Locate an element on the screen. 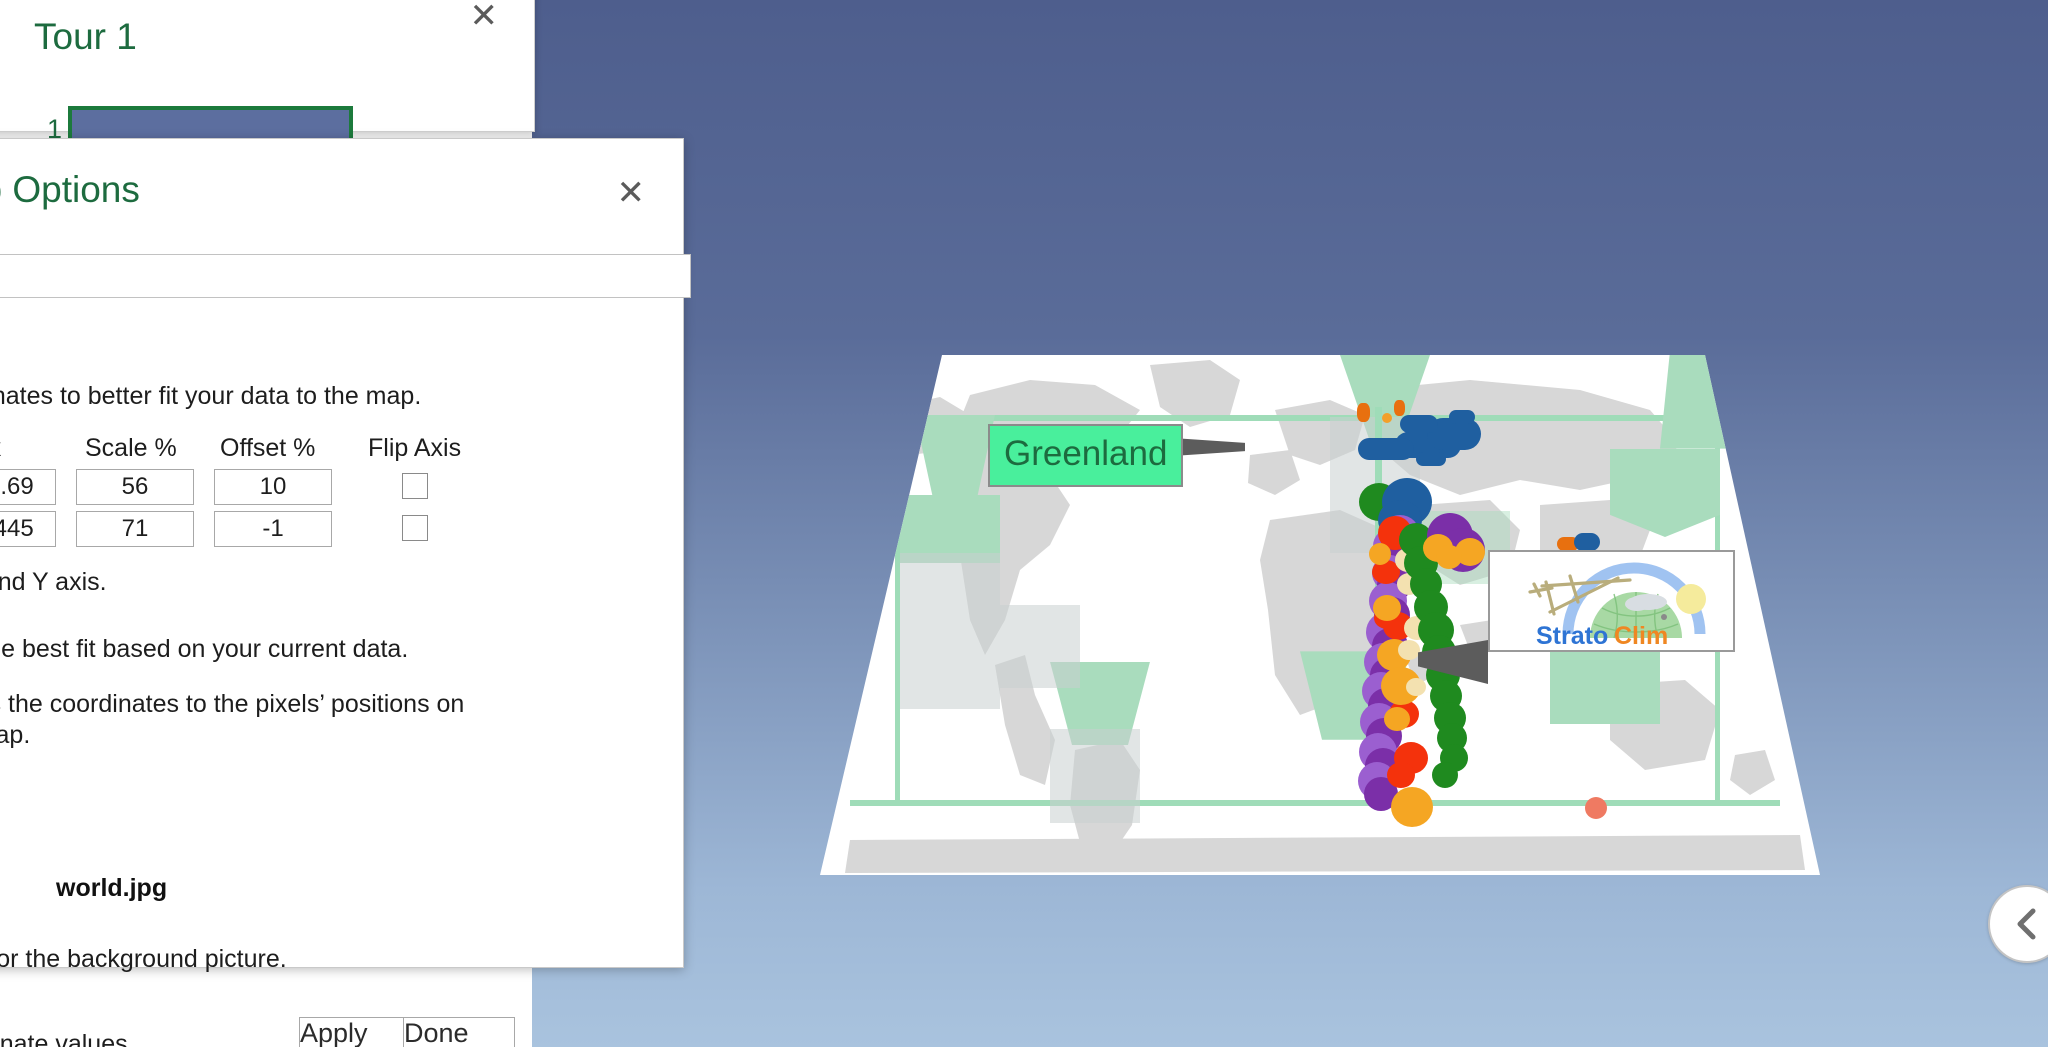  column-header-max: Max is located at coordinates (0, 448).